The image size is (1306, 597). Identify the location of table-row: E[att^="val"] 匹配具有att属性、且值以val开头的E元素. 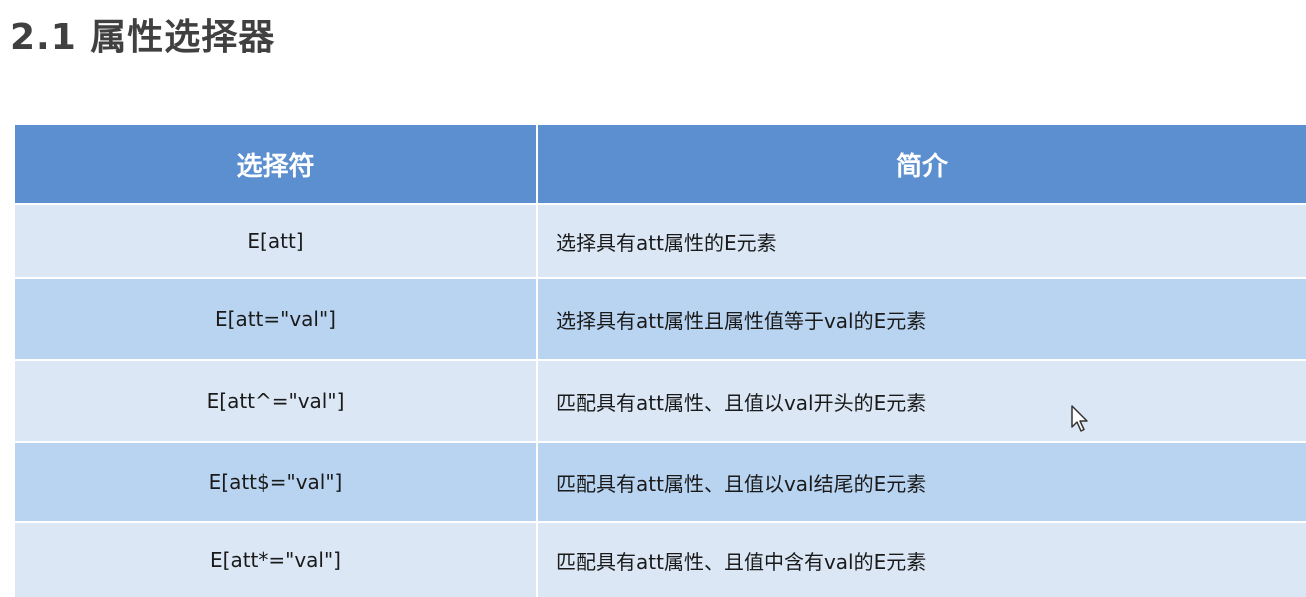
(660, 400).